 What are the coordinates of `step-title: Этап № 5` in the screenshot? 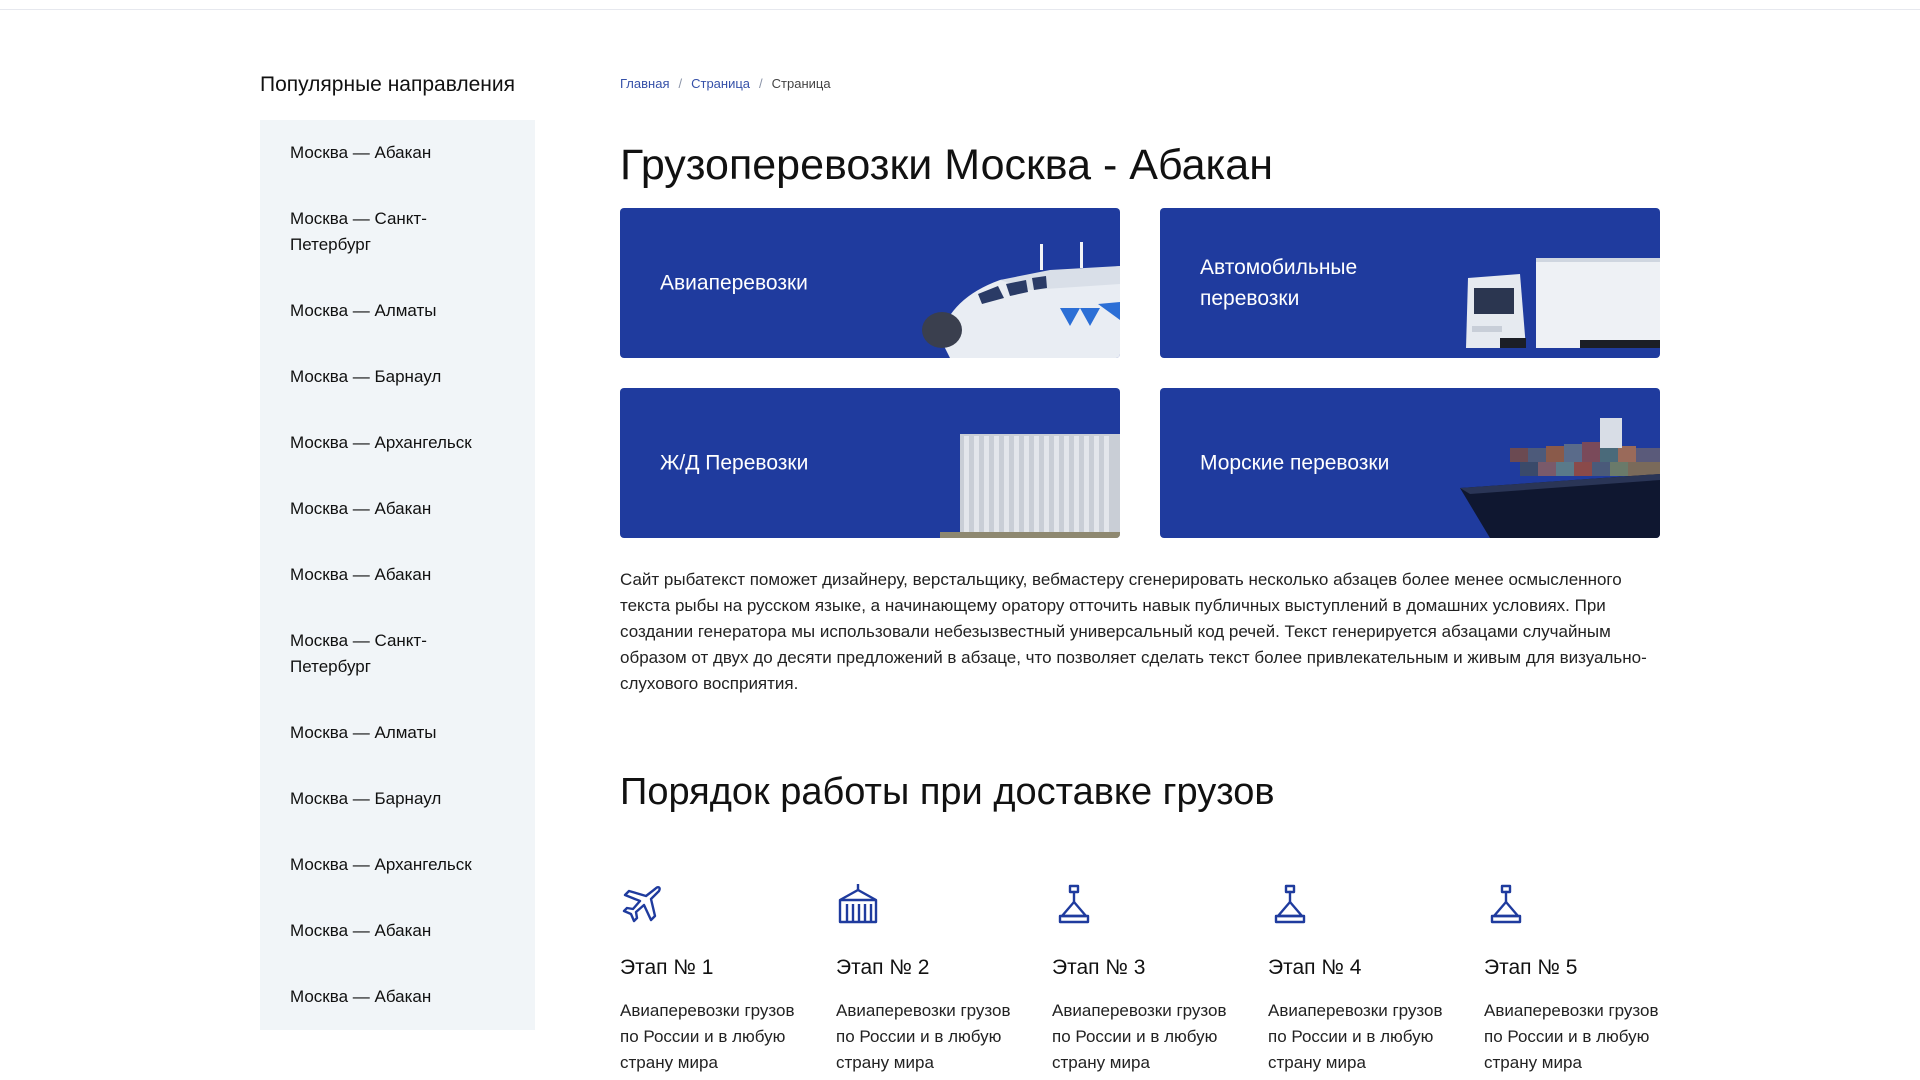 It's located at (1531, 967).